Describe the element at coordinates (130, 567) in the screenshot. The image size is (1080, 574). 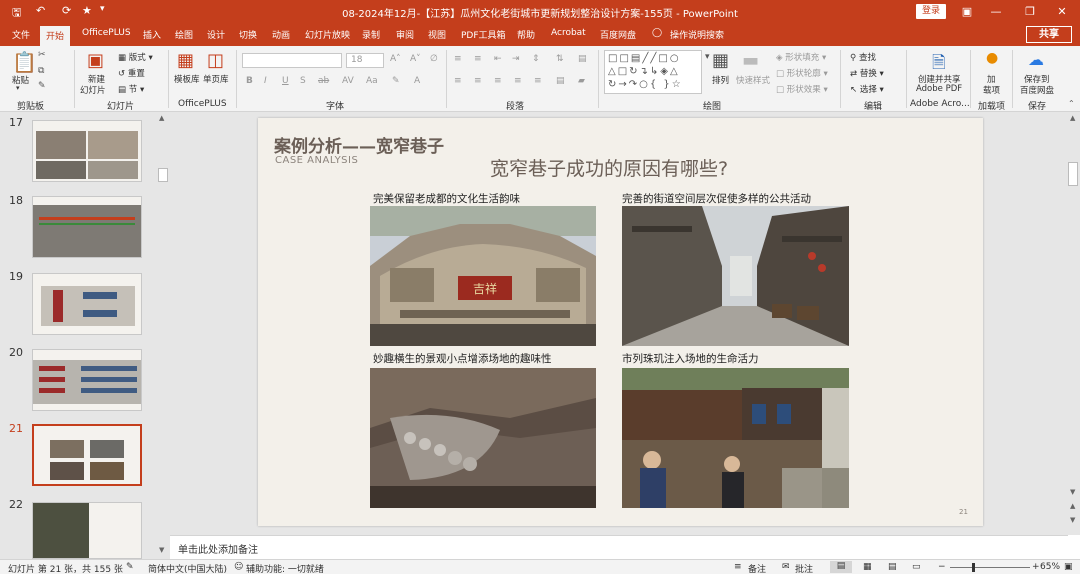
I see `spellcheck-icon: ✎` at that location.